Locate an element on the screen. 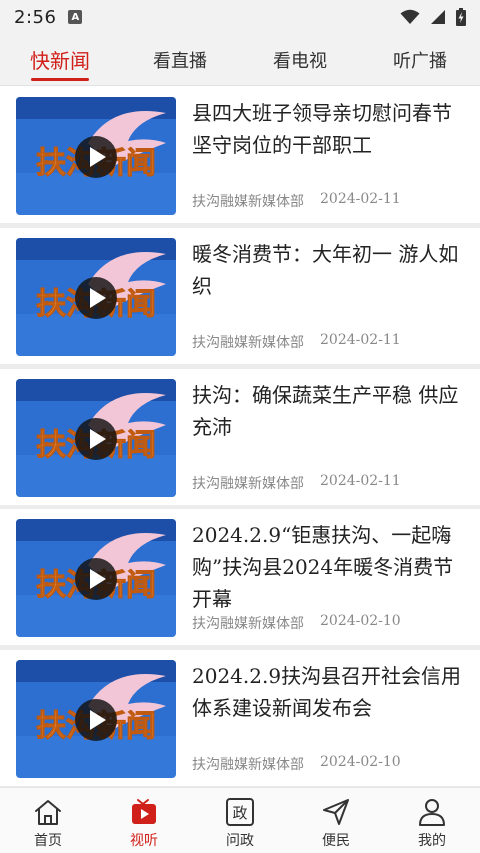  top-tabs: 快新闻 看直播 看电视 听广播 is located at coordinates (240, 60).